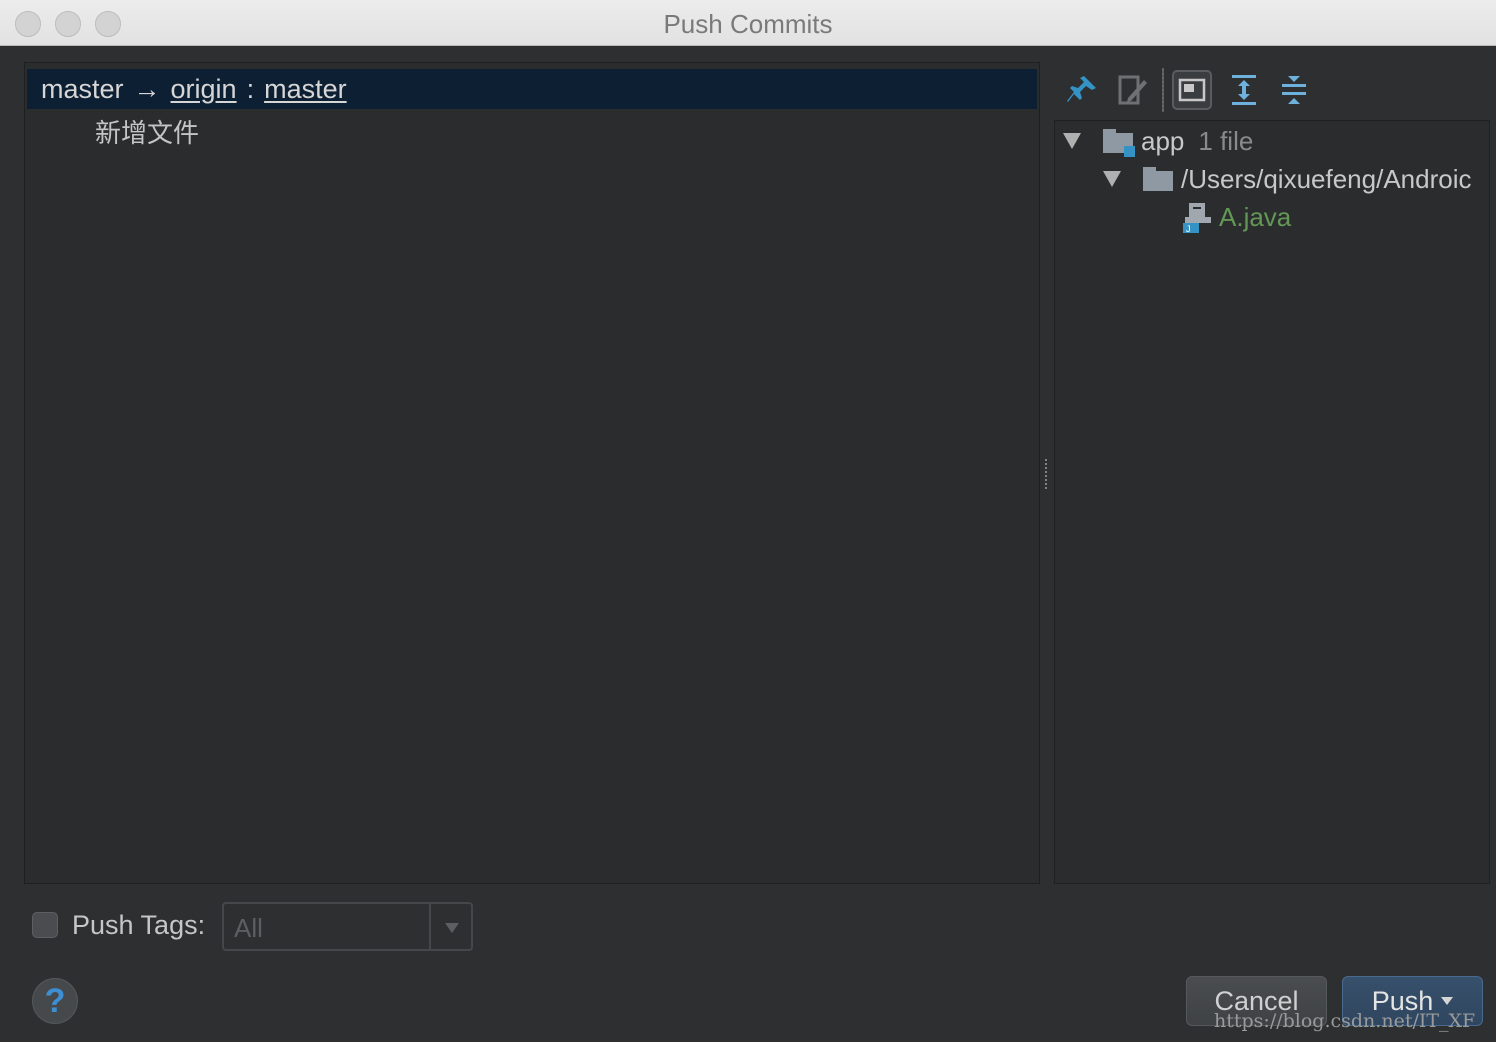  I want to click on collapse-all-icon, so click(1294, 90).